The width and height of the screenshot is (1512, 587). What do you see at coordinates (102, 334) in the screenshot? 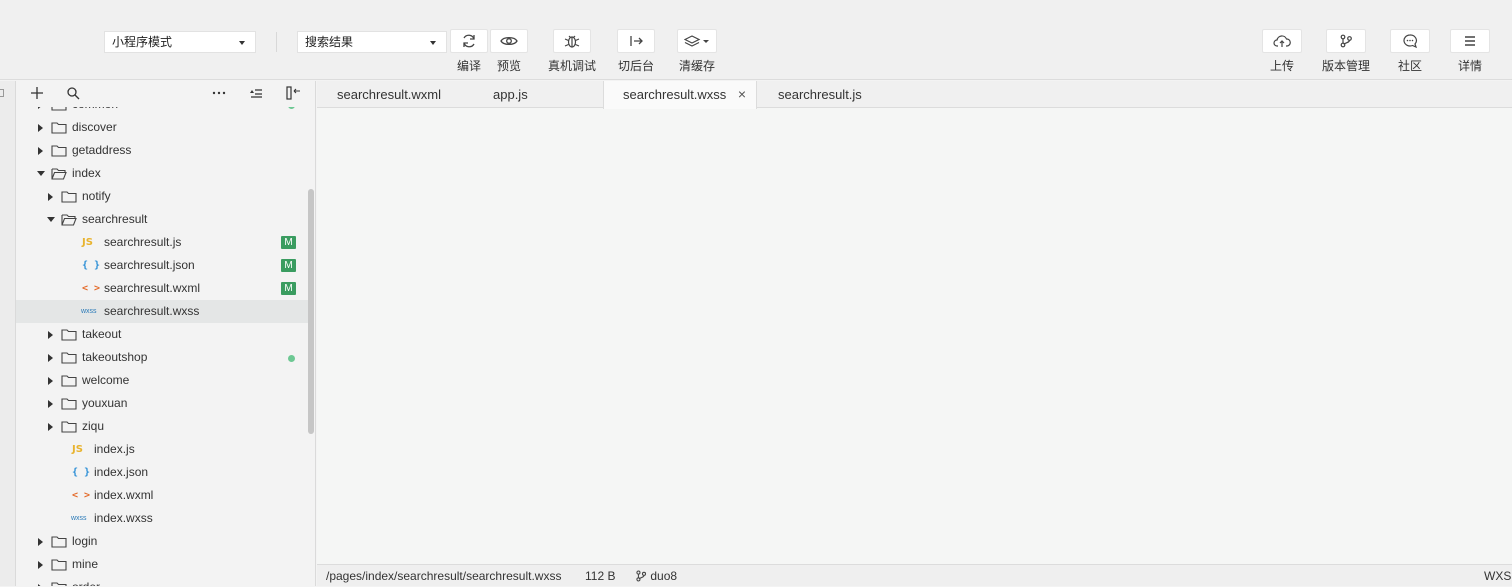
I see `tree-item-label: takeout` at bounding box center [102, 334].